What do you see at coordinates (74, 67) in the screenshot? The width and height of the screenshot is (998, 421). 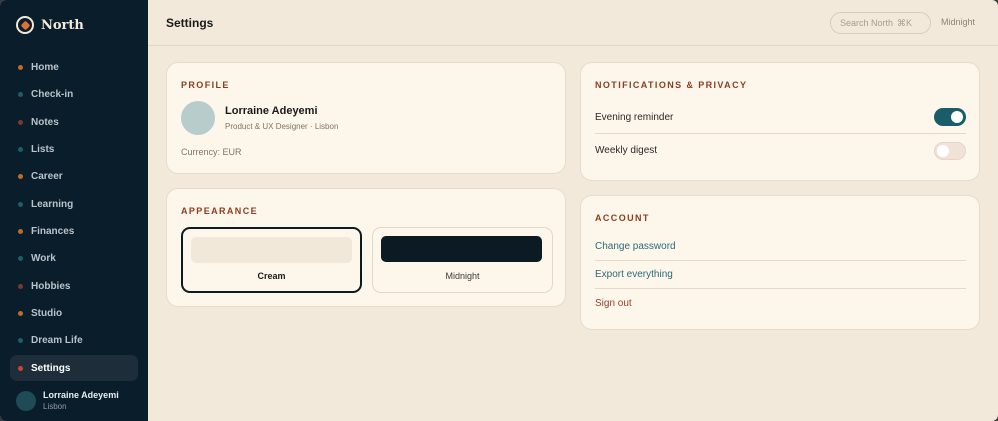 I see `sidebar-item-home: Home` at bounding box center [74, 67].